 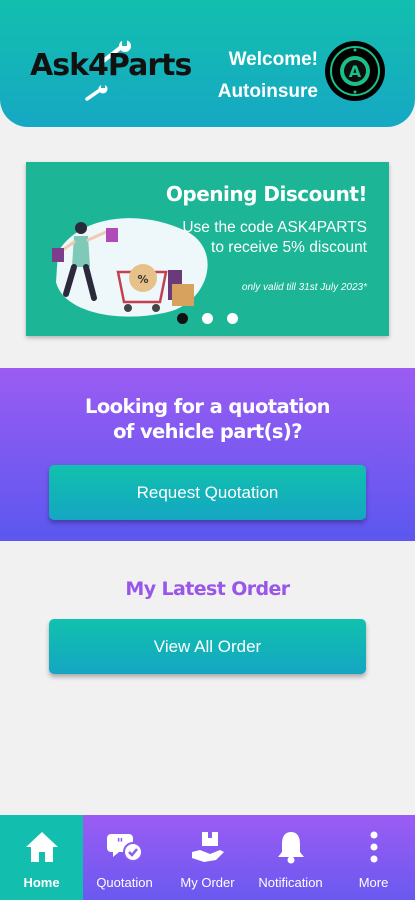 I want to click on nav-item-quotation: " Quotation, so click(x=124, y=857).